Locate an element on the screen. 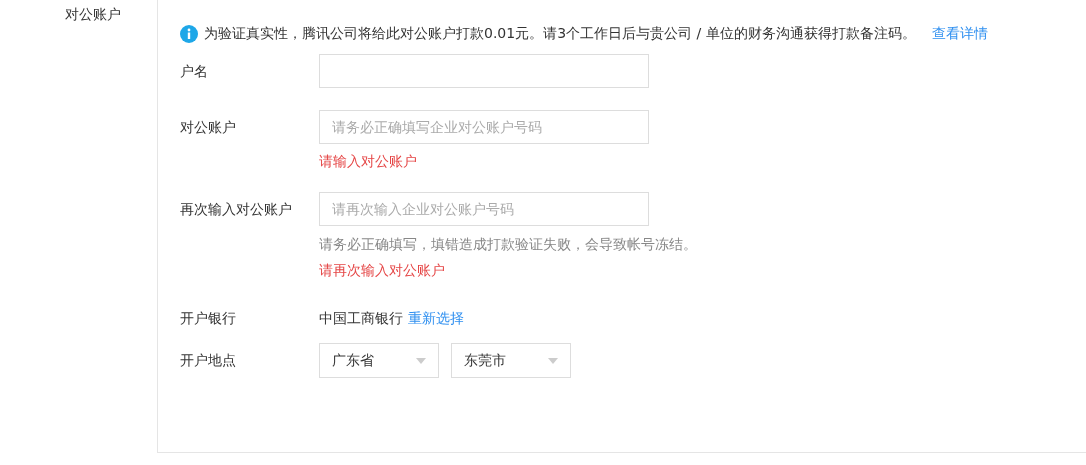 This screenshot has height=465, width=1086. section-label: 对公账户 is located at coordinates (93, 14).